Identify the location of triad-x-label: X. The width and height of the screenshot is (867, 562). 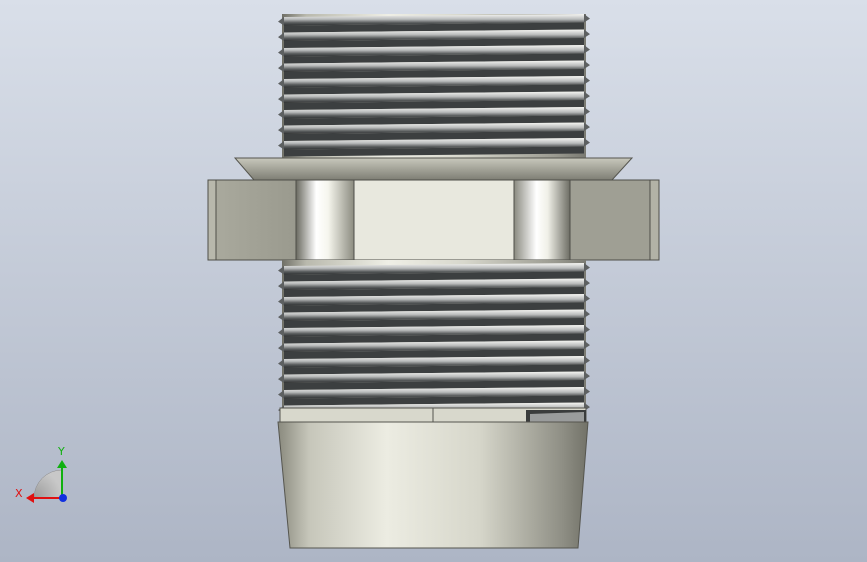
(19, 493).